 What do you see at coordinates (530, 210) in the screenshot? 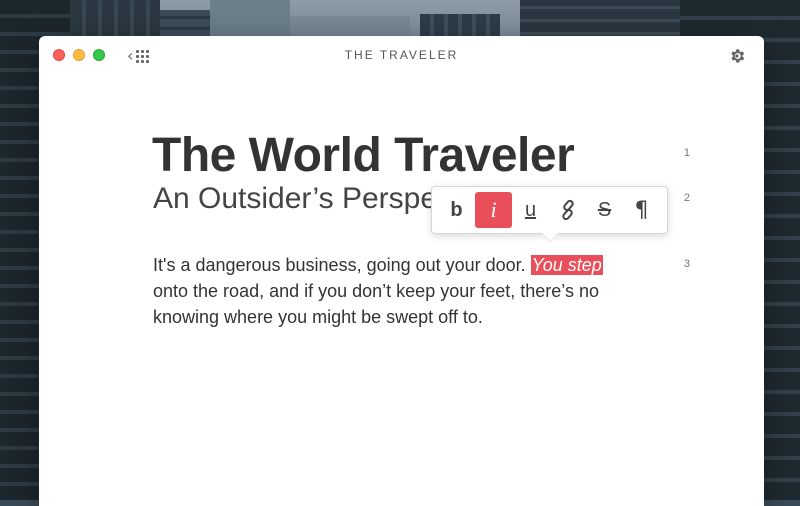
I see `underline-button: u` at bounding box center [530, 210].